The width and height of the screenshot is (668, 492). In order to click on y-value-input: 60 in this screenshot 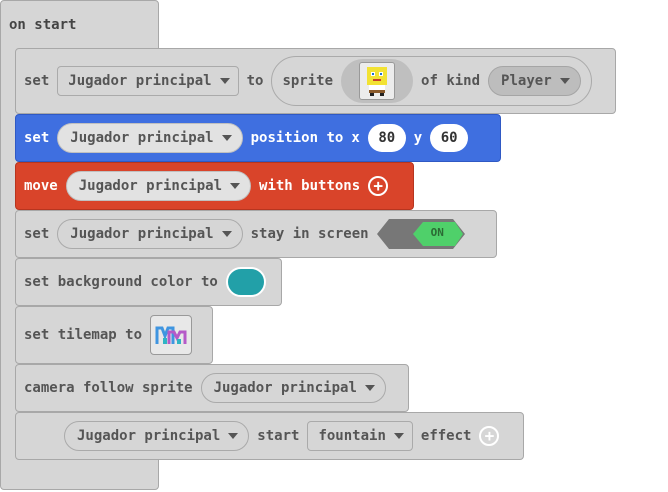, I will do `click(449, 138)`.